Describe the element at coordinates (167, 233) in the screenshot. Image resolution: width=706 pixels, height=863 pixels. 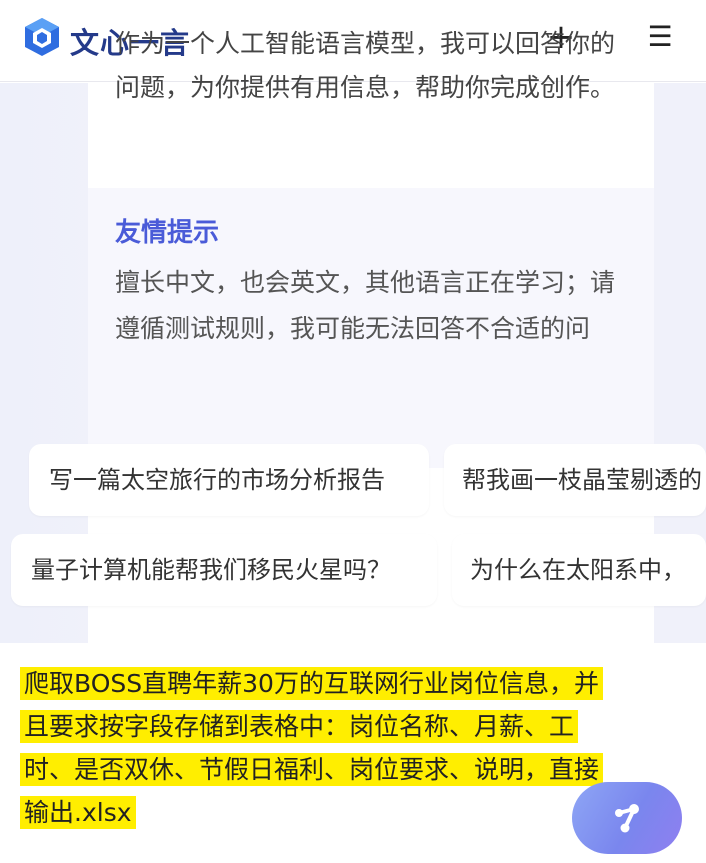
I see `tips-title: 友情提示` at that location.